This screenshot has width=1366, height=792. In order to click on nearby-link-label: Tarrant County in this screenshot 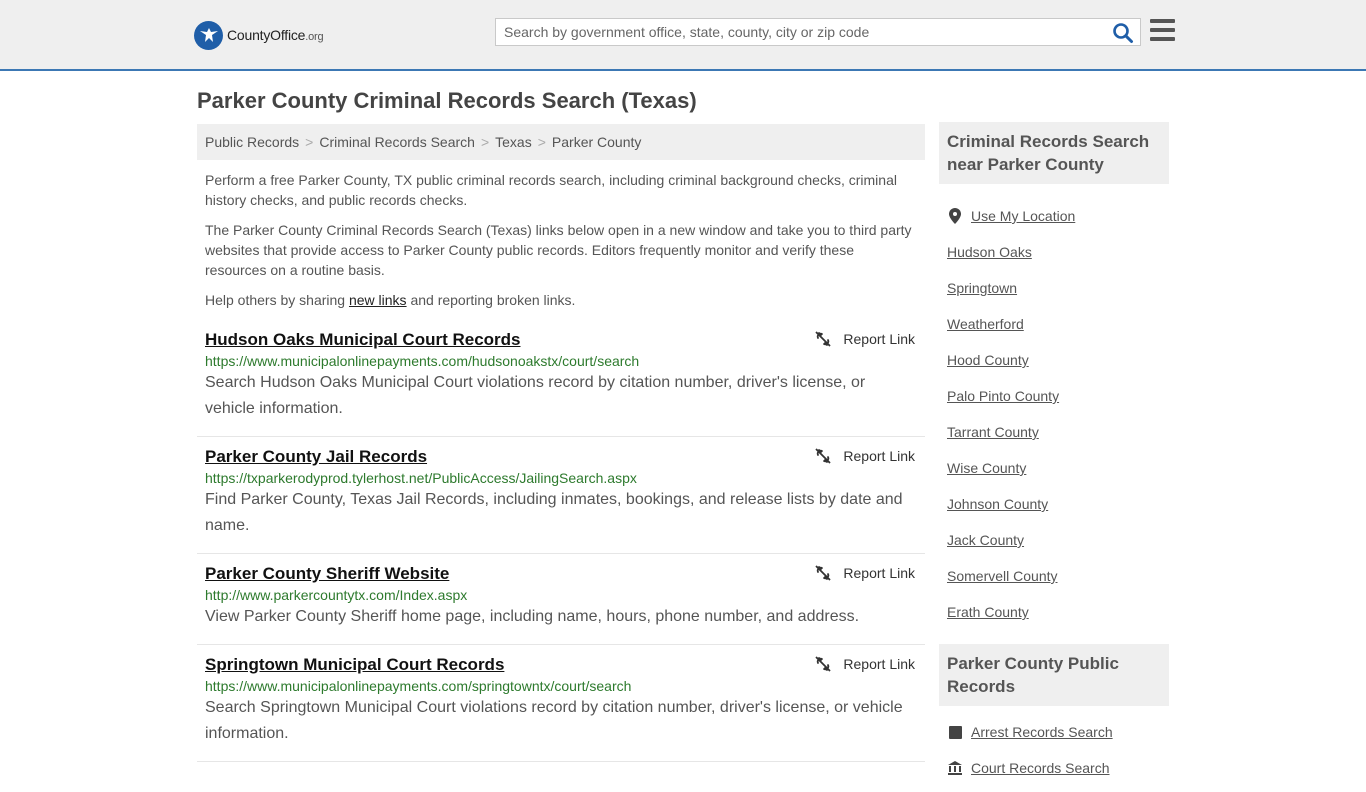, I will do `click(993, 432)`.